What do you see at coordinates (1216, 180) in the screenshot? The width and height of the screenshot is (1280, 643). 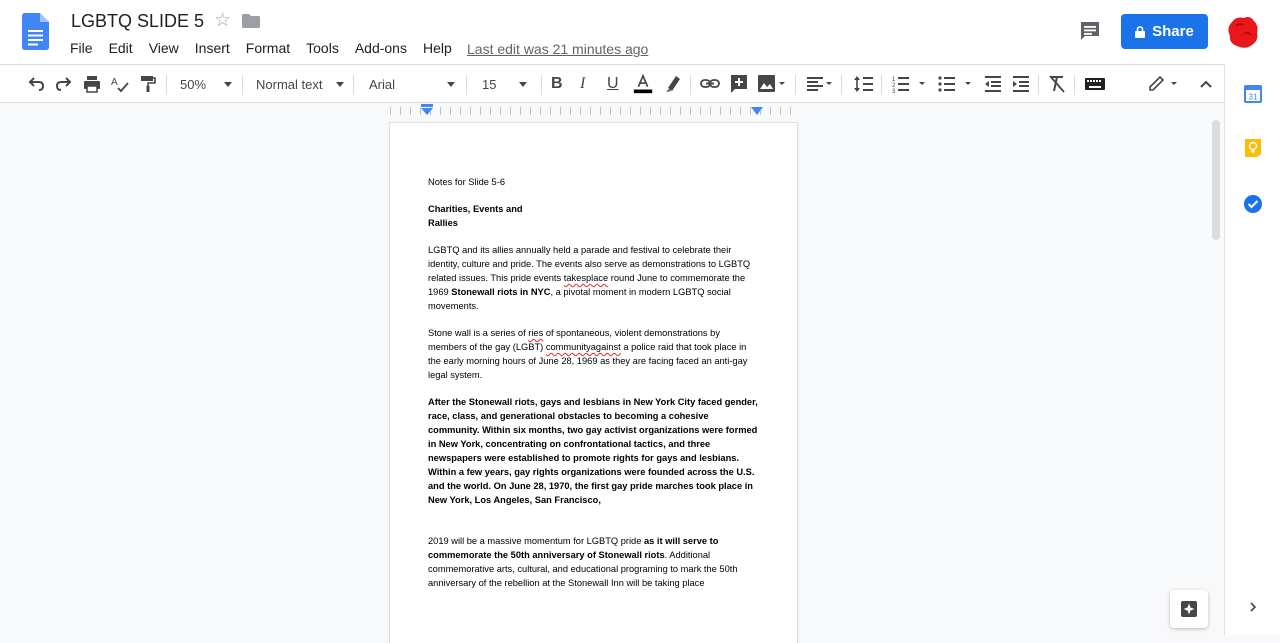 I see `scrollbar-thumb` at bounding box center [1216, 180].